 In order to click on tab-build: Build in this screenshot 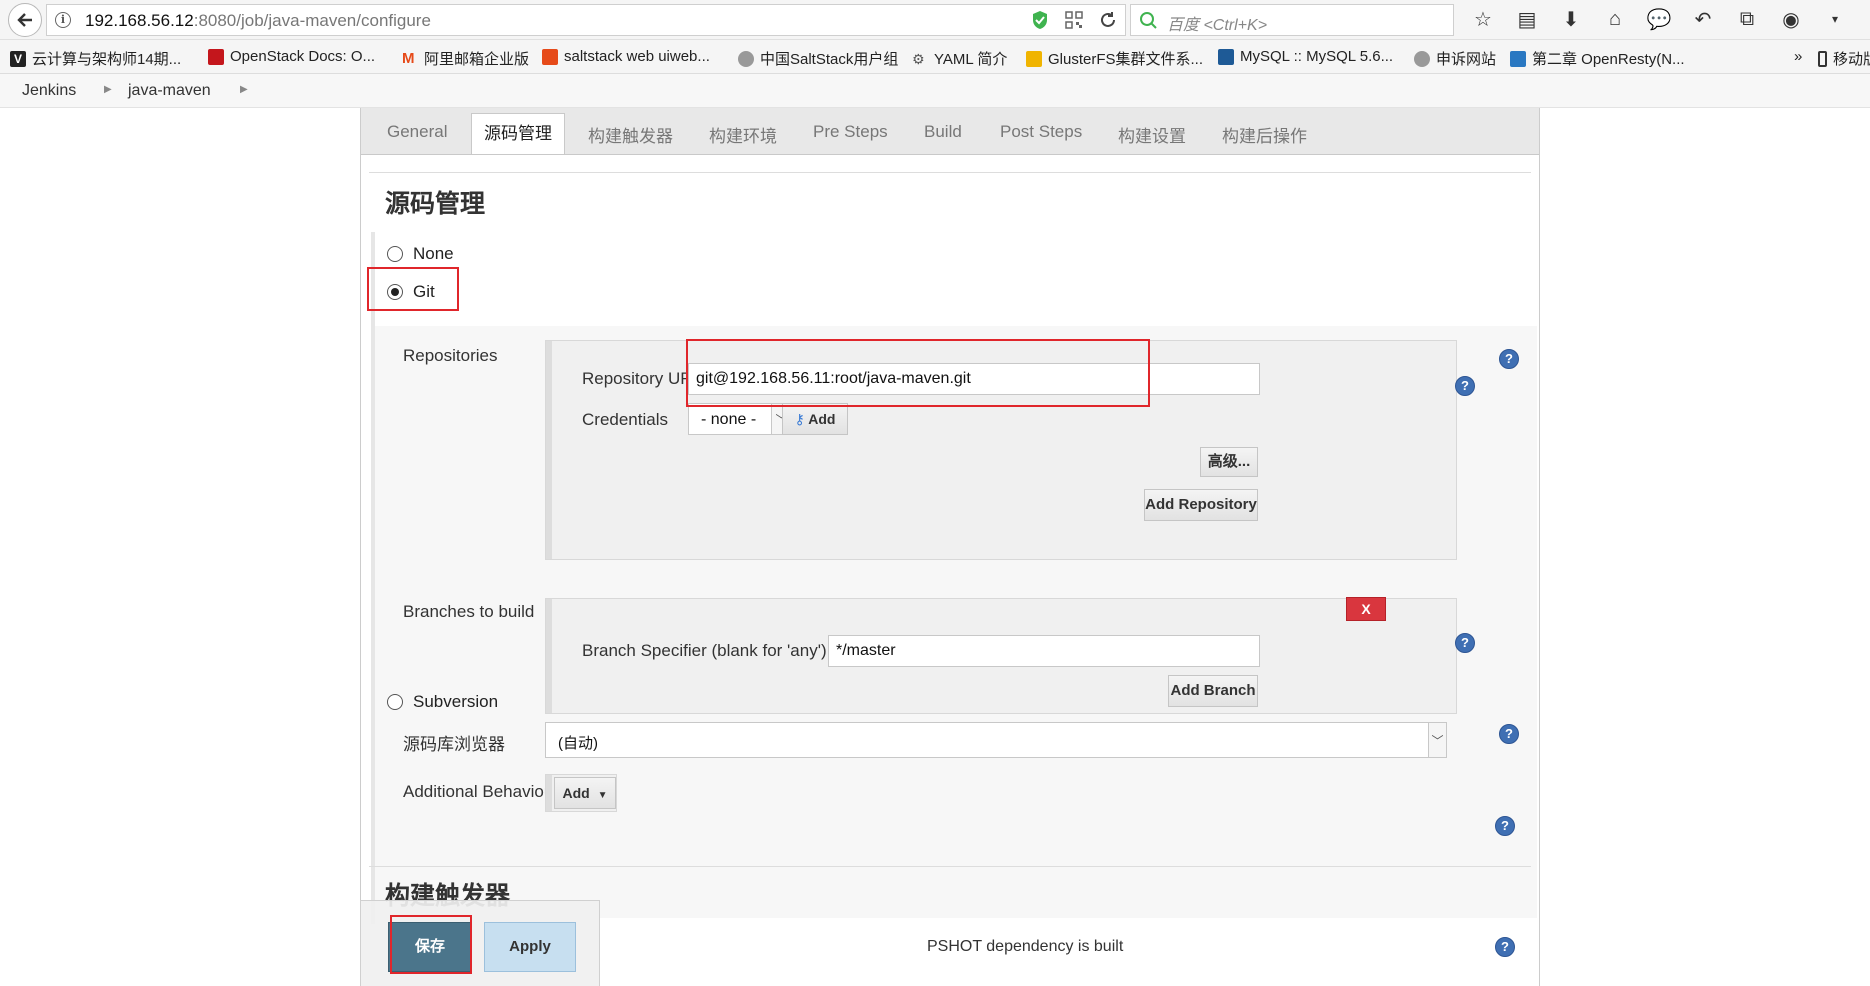, I will do `click(943, 132)`.